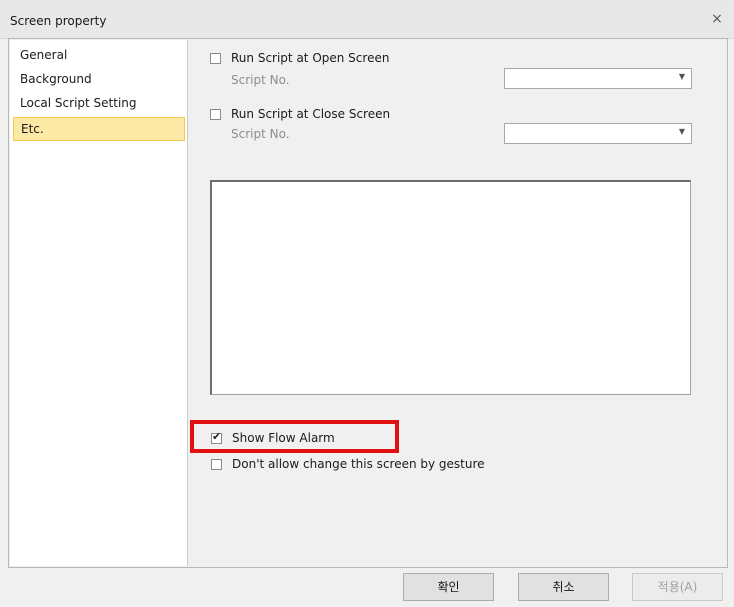  What do you see at coordinates (563, 587) in the screenshot?
I see `cancel-button: 취소` at bounding box center [563, 587].